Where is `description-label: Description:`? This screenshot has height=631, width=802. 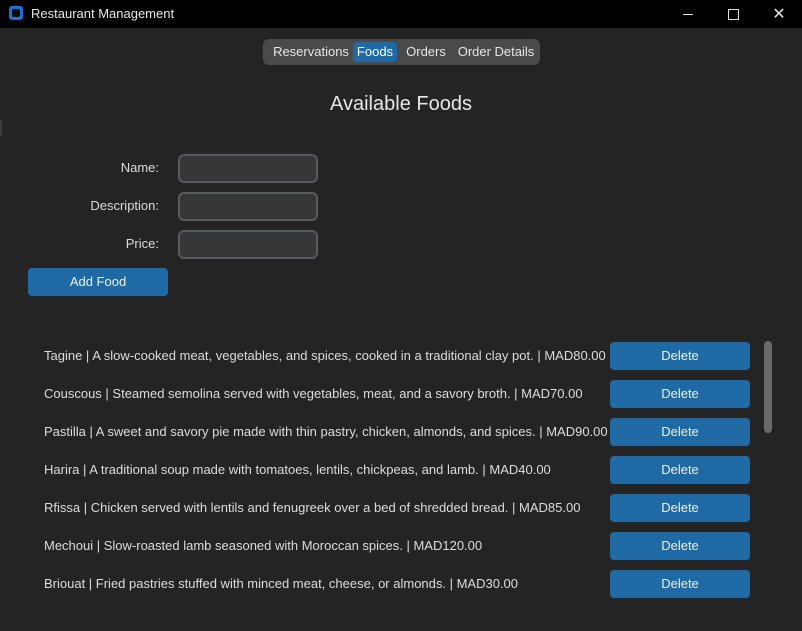
description-label: Description: is located at coordinates (124, 205).